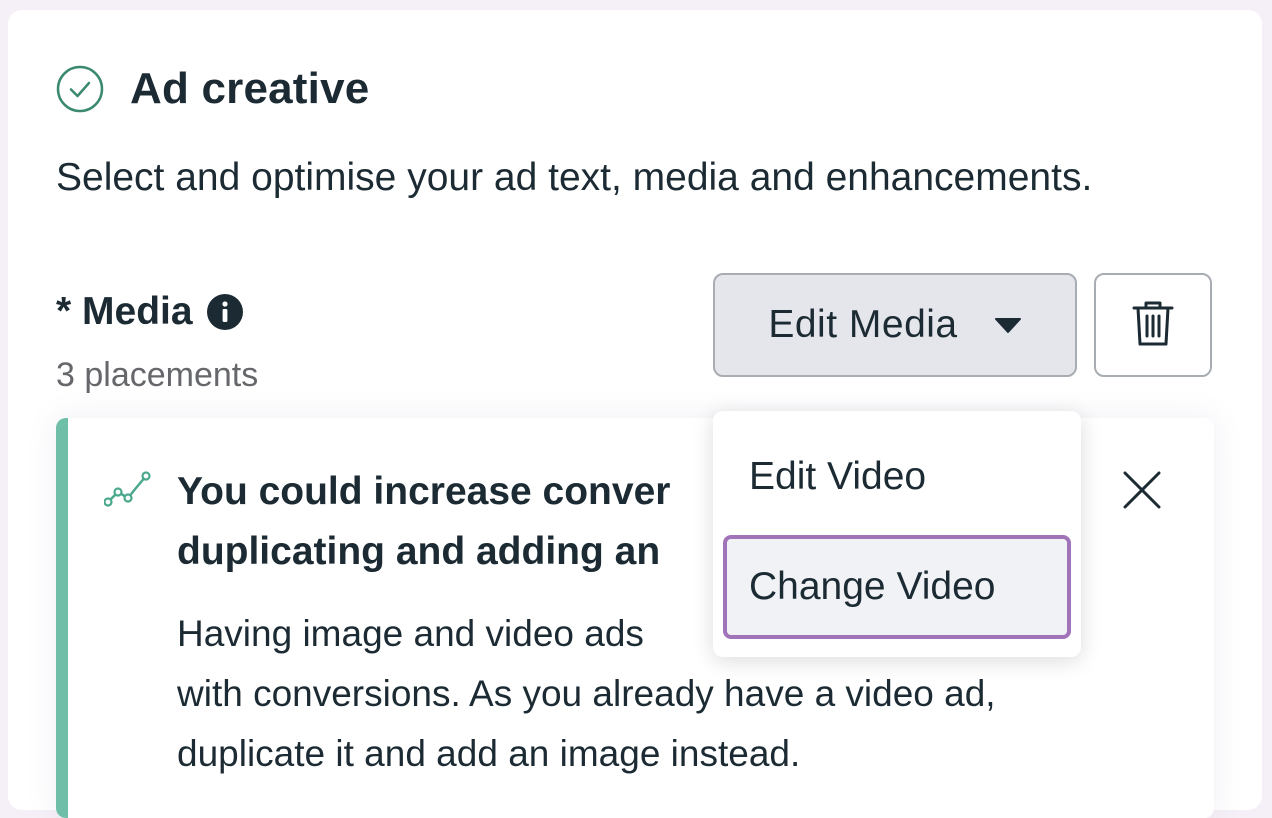 The height and width of the screenshot is (818, 1272). Describe the element at coordinates (410, 633) in the screenshot. I see `suggestion-body-line-1-text: Having image and video ads` at that location.